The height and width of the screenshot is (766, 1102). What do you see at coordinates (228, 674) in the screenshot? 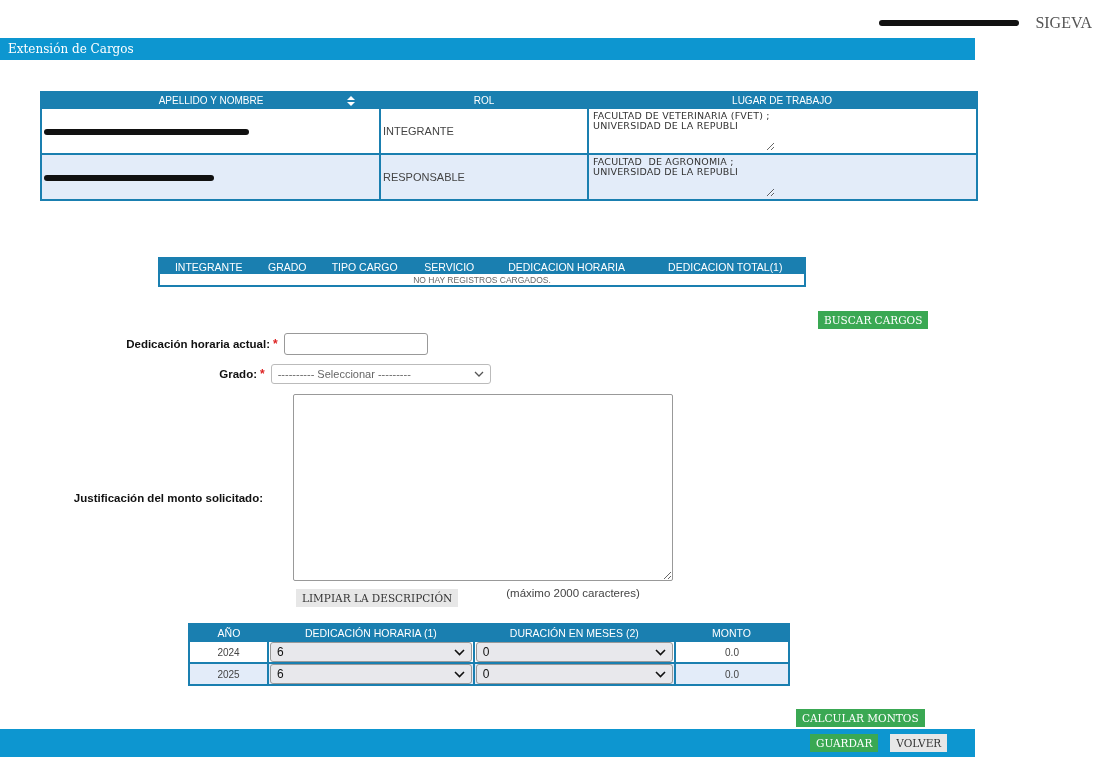
I see `table-cell: 2025` at bounding box center [228, 674].